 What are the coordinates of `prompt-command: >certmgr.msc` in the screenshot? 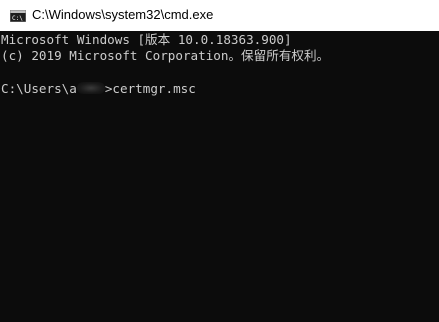 It's located at (150, 88).